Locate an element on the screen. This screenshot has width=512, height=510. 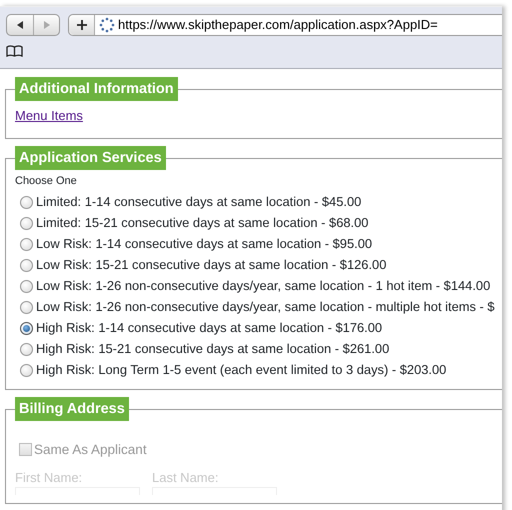
section-heading: Billing Address is located at coordinates (72, 408).